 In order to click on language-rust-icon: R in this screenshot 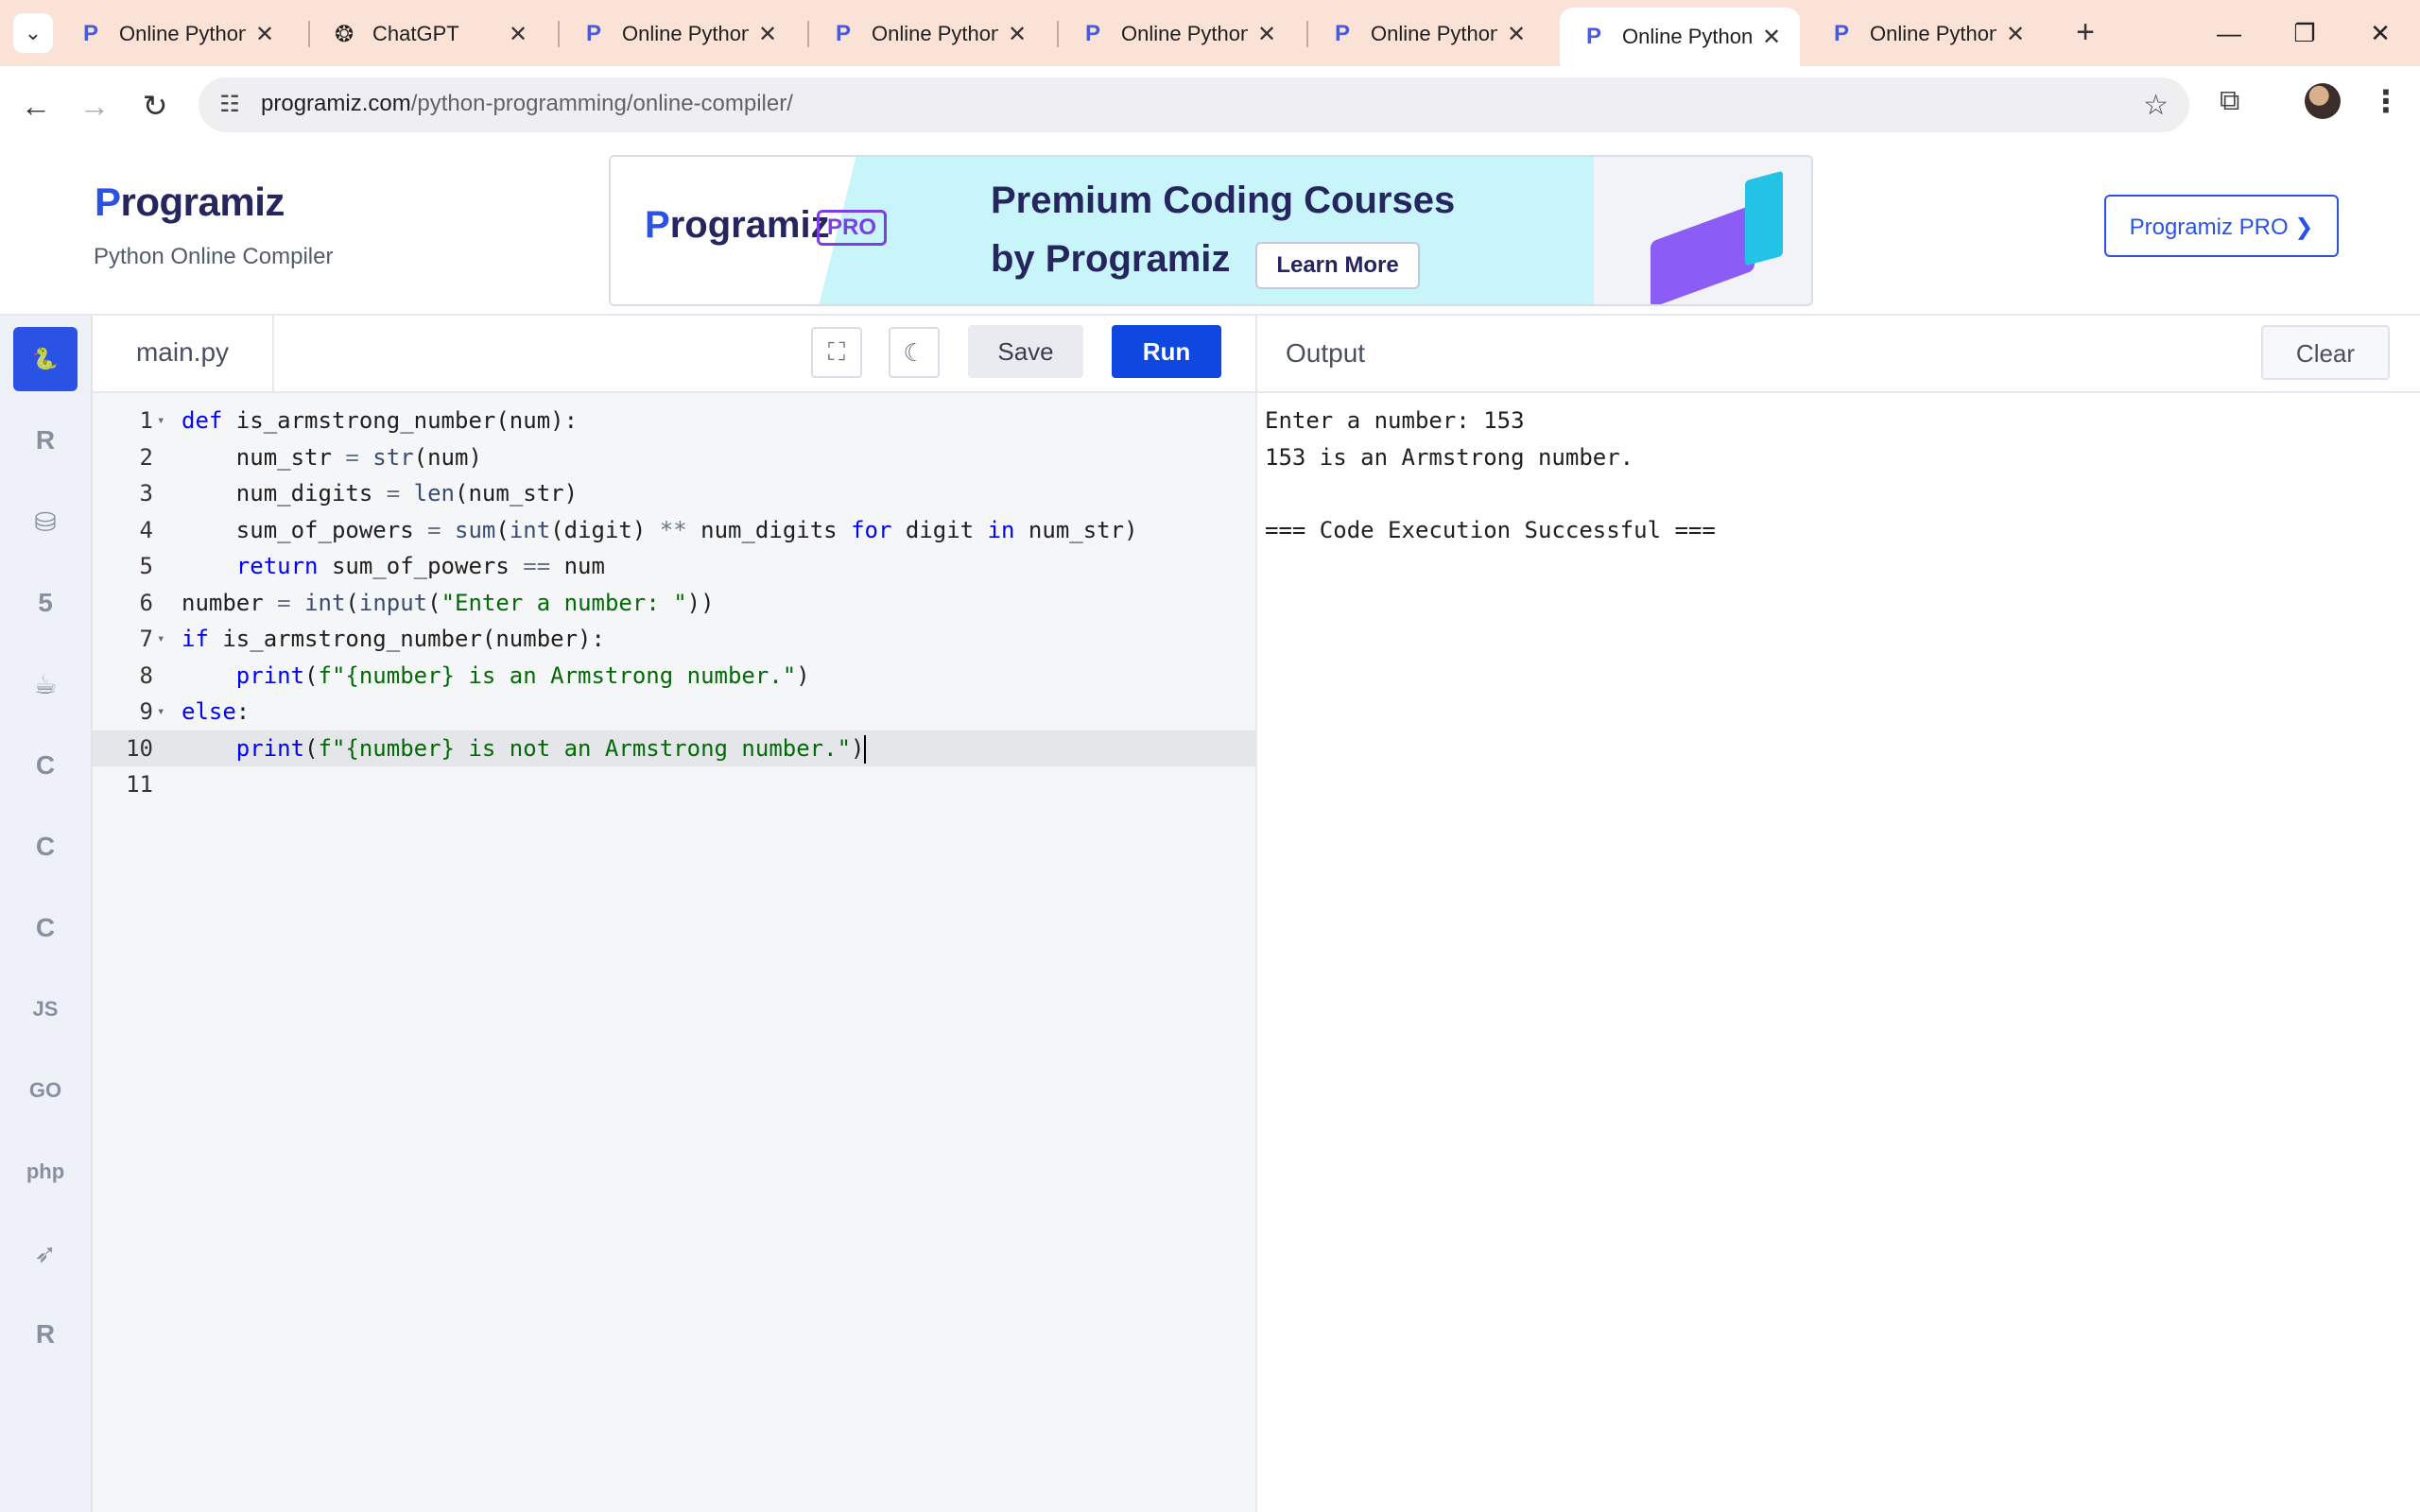, I will do `click(45, 1334)`.